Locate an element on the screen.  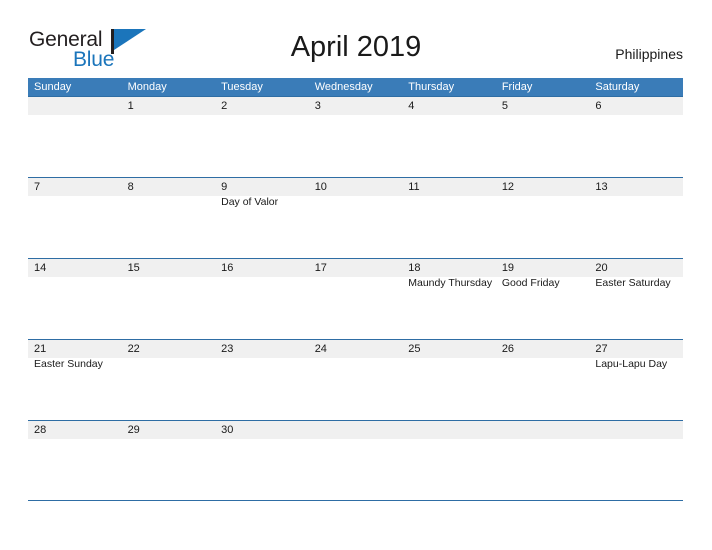
day-cell: 28 is located at coordinates (75, 461).